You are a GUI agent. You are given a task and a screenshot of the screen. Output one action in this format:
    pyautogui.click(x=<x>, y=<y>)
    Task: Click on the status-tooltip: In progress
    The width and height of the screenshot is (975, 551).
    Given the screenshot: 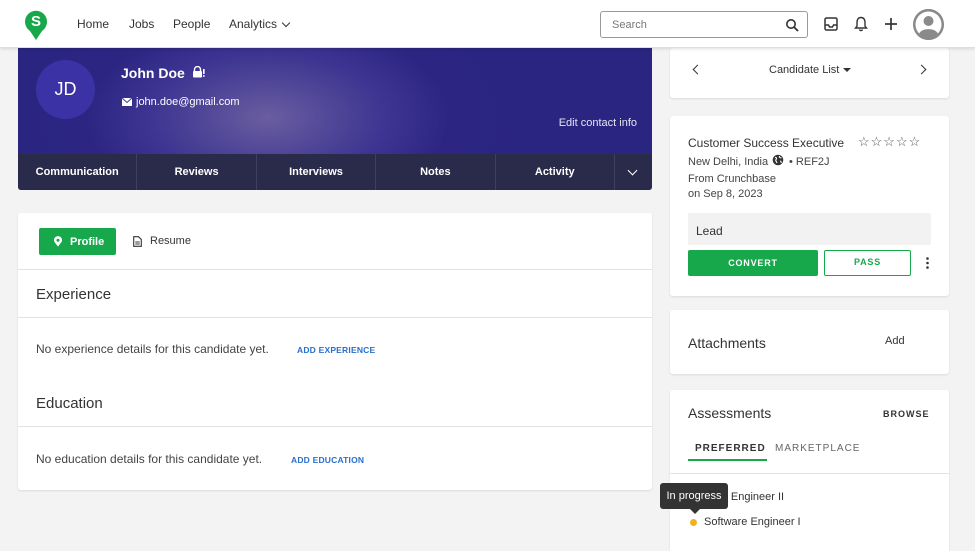 What is the action you would take?
    pyautogui.click(x=694, y=496)
    